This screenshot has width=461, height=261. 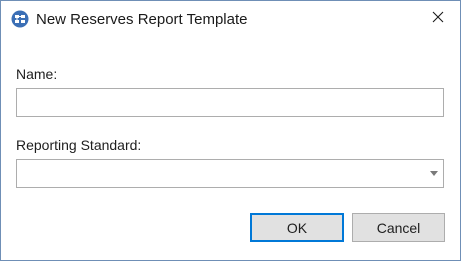 I want to click on close-button, so click(x=437, y=19).